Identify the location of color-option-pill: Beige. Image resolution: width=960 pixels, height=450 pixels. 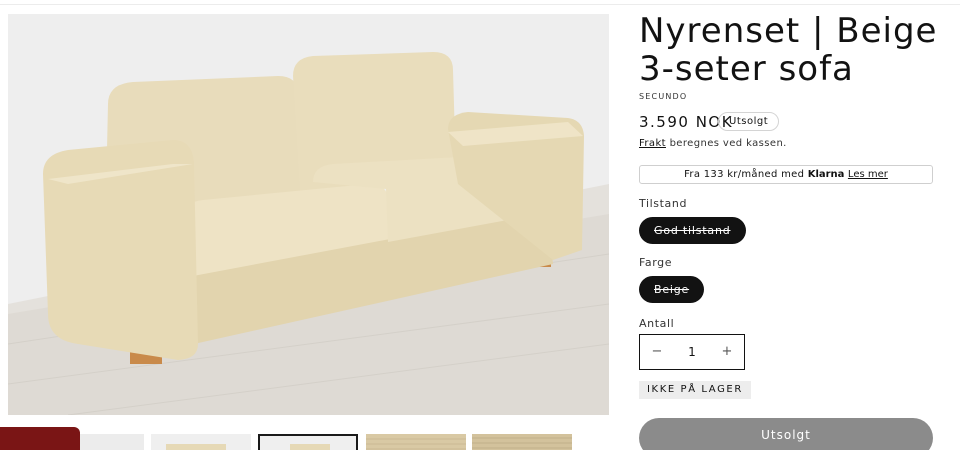
(672, 289).